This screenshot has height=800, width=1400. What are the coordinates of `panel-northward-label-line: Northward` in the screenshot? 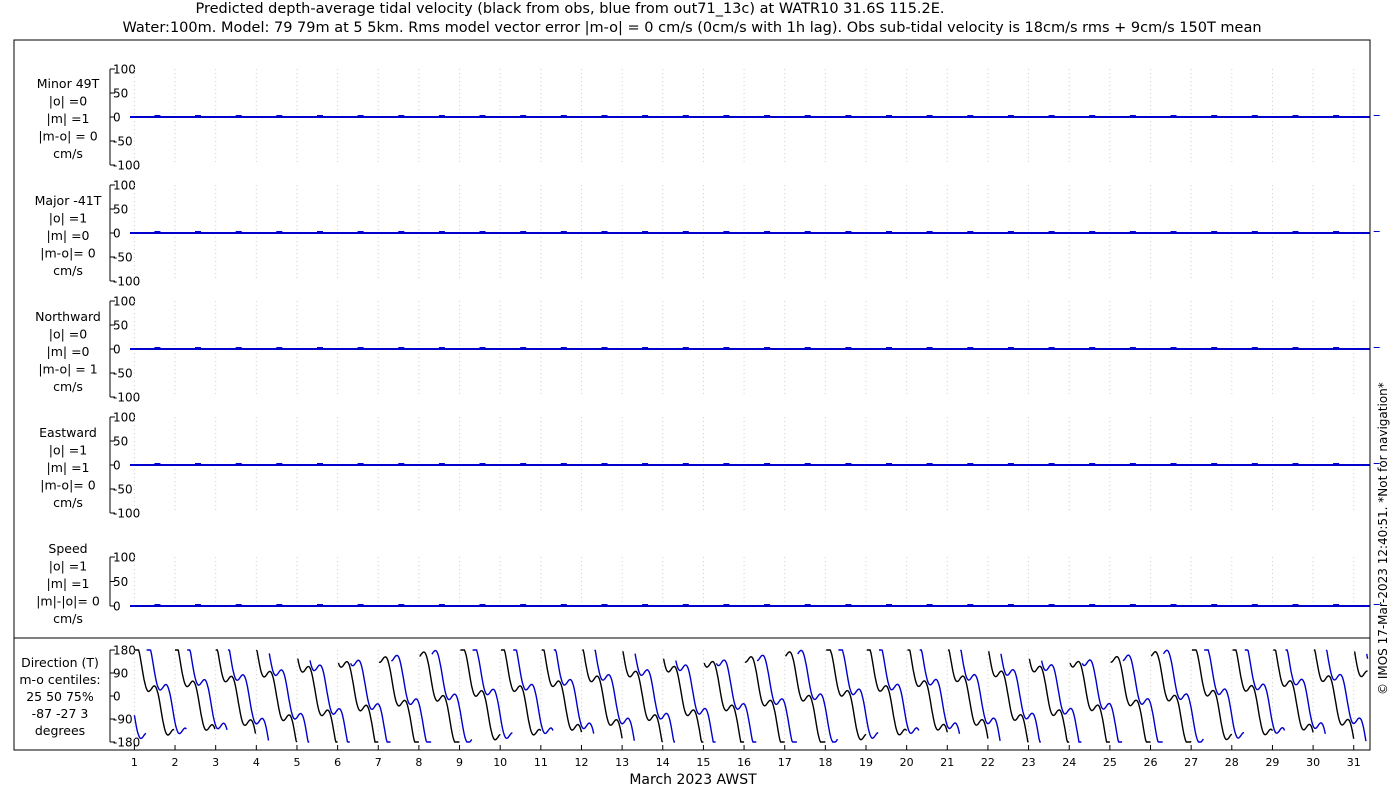 It's located at (68, 316).